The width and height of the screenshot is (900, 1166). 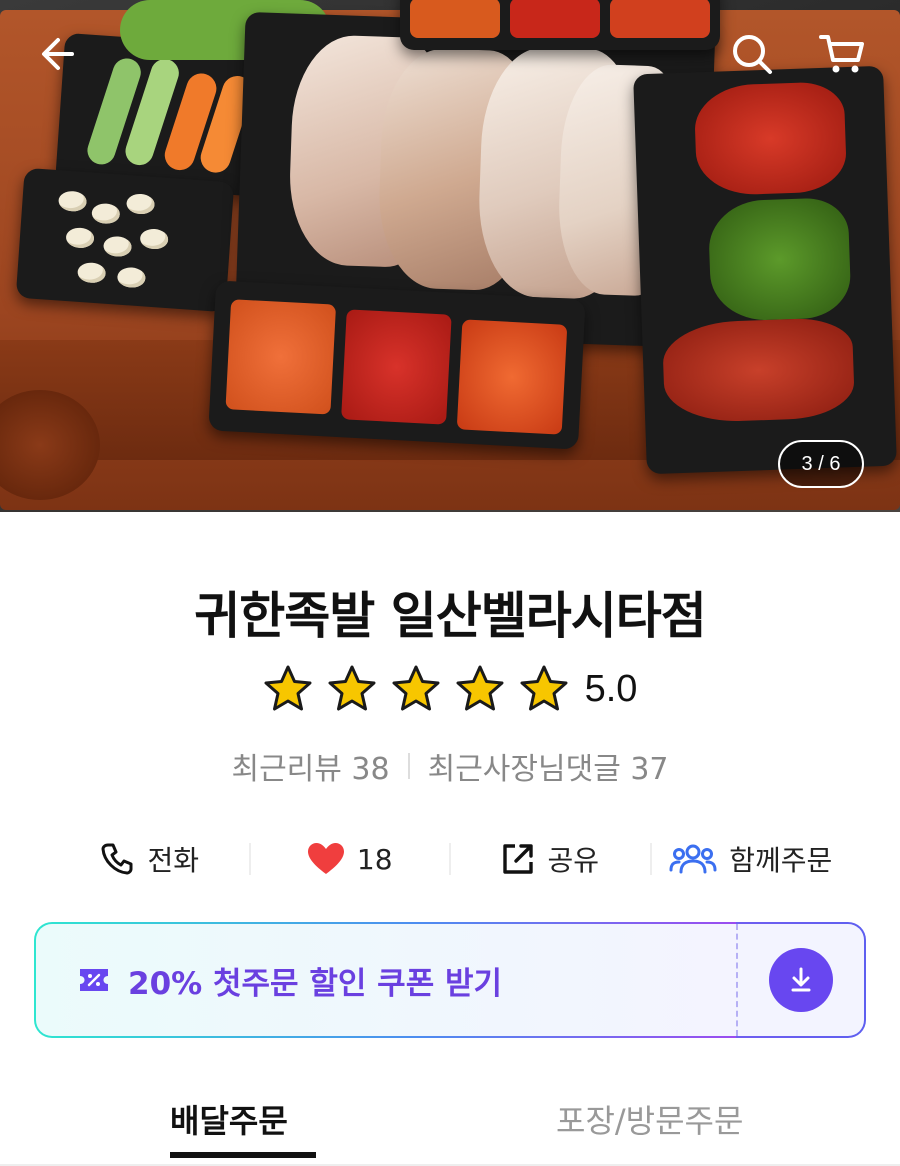 I want to click on coupon-text: 20% 첫주문 할인 쿠폰 받기, so click(x=315, y=983).